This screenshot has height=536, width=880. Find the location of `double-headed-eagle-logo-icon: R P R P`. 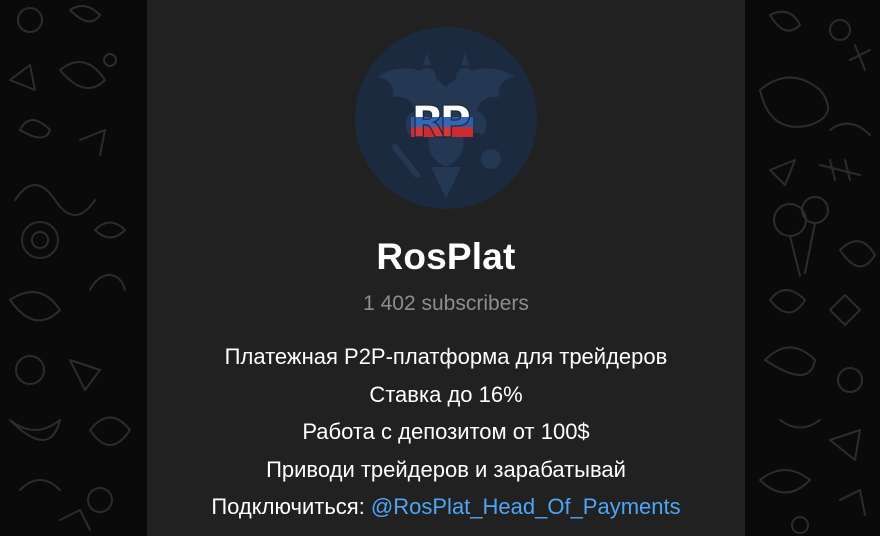

double-headed-eagle-logo-icon: R P R P is located at coordinates (446, 118).